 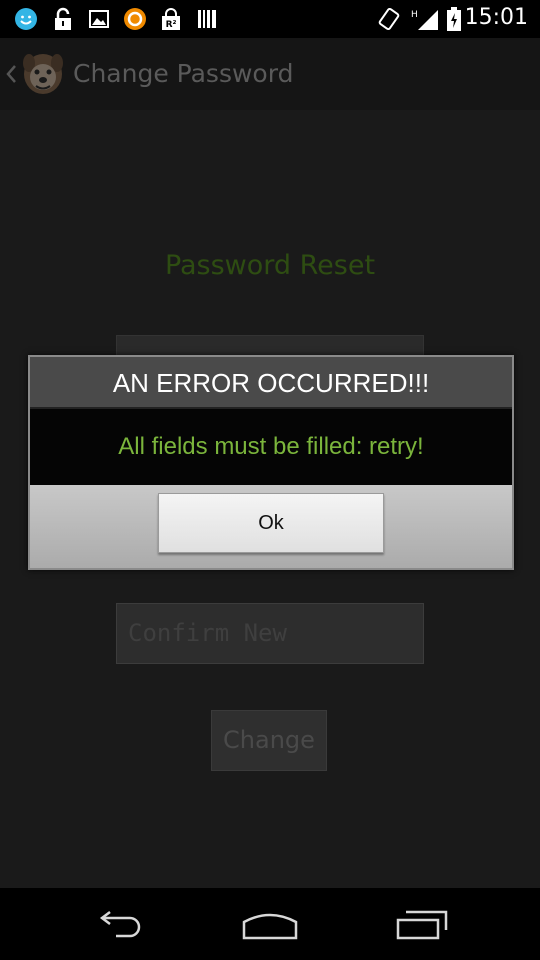 I want to click on dog-logo-icon, so click(x=43, y=73).